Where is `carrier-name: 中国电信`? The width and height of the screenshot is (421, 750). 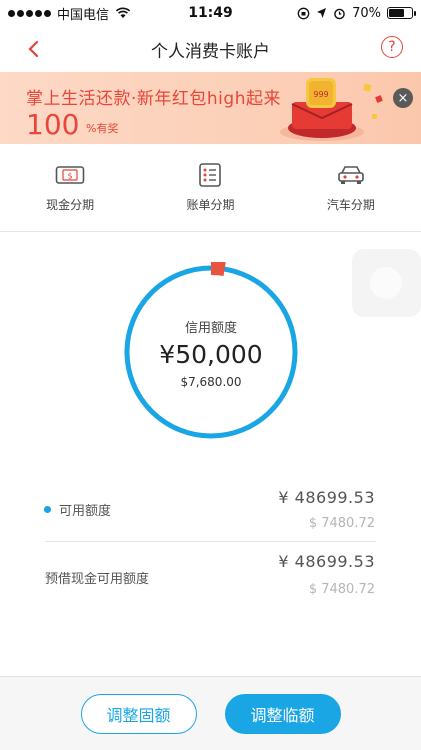
carrier-name: 中国电信 is located at coordinates (83, 15).